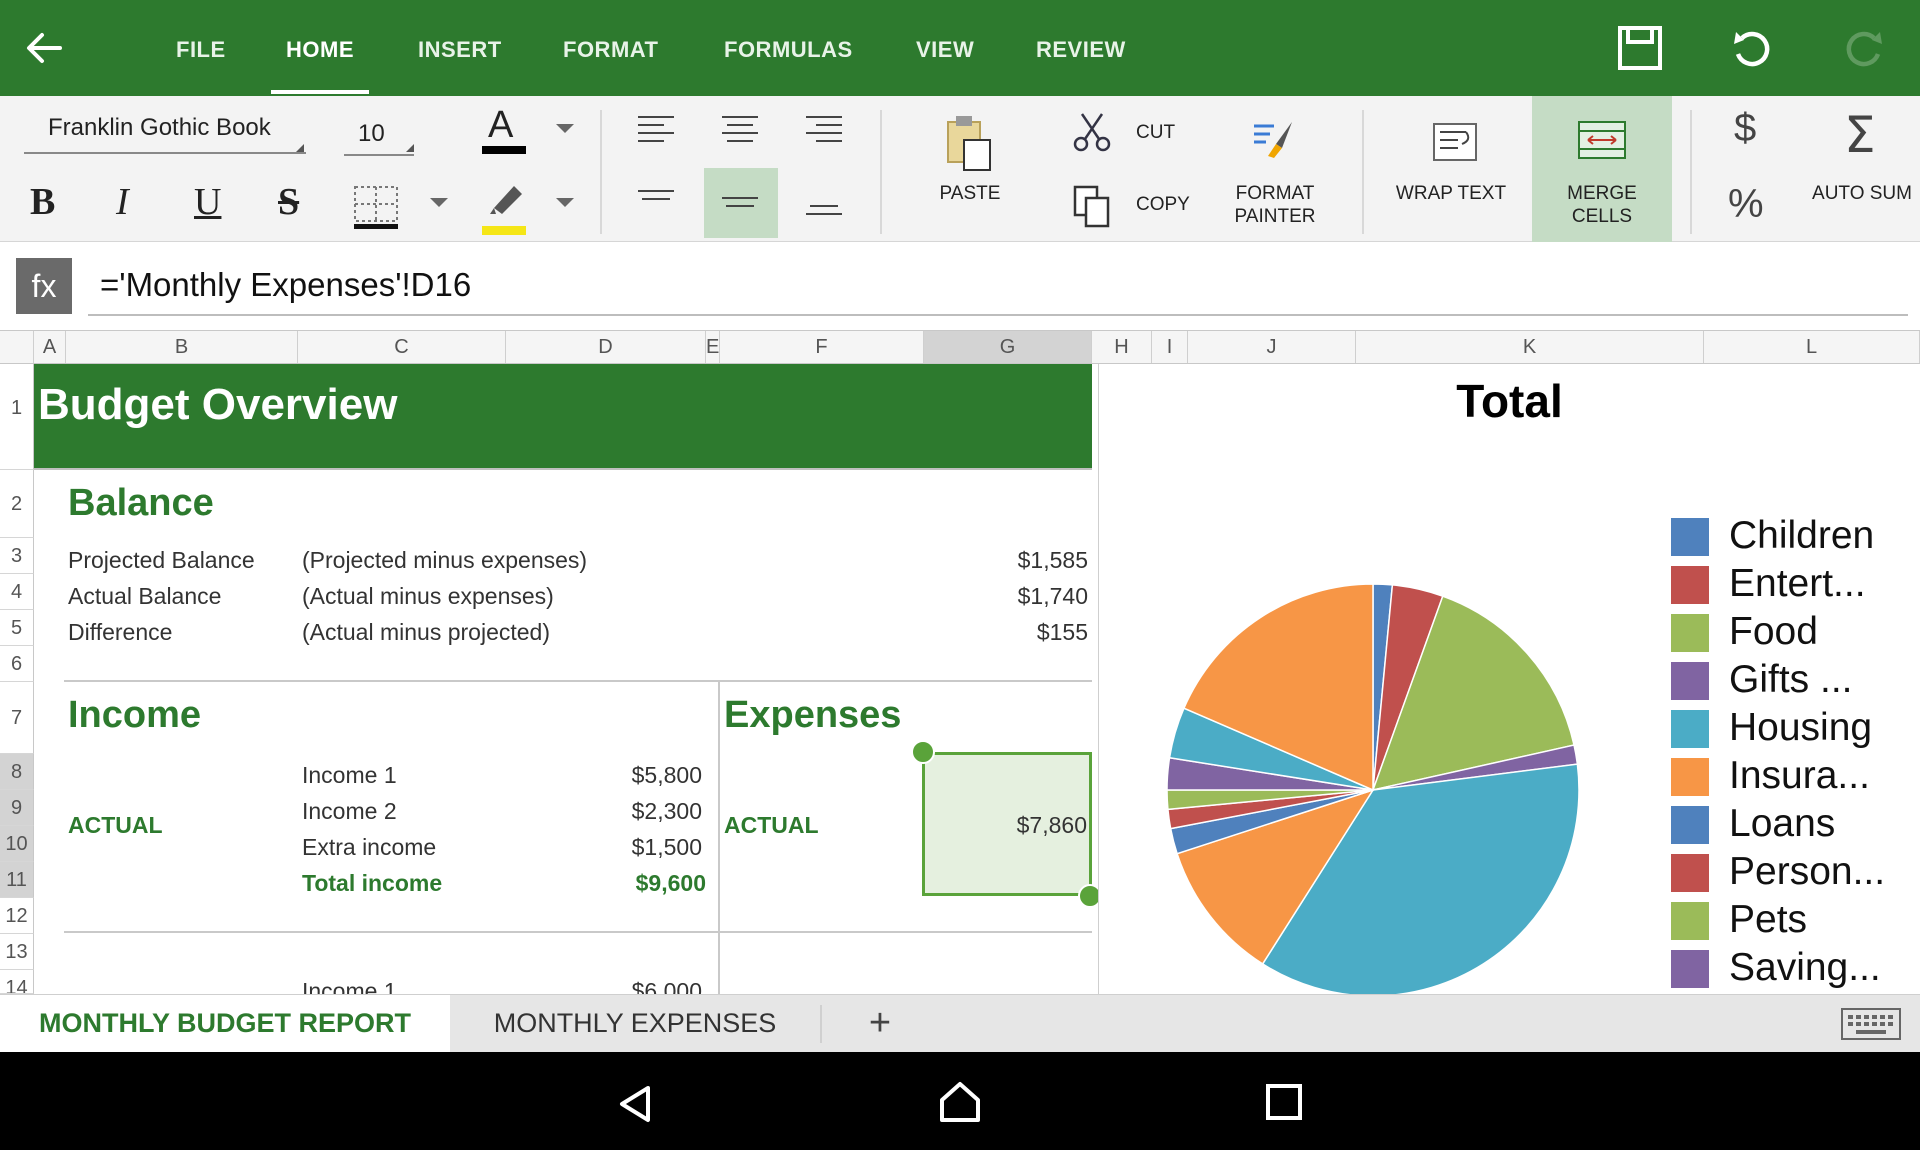 This screenshot has width=1920, height=1150. I want to click on balance-label: Actual Balance, so click(144, 596).